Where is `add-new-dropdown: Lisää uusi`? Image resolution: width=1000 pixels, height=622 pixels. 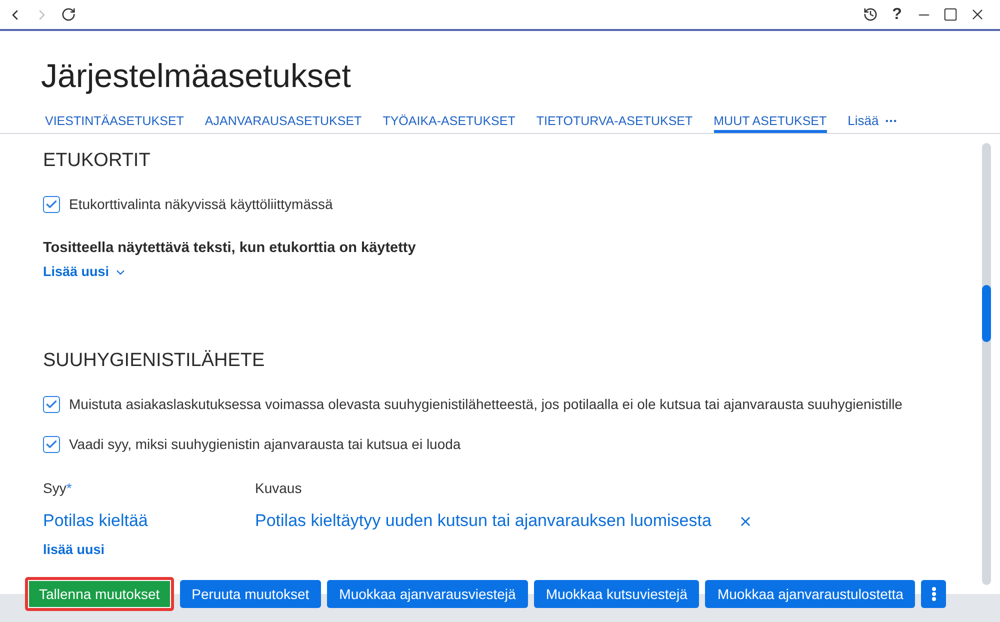
add-new-dropdown: Lisää uusi is located at coordinates (85, 272).